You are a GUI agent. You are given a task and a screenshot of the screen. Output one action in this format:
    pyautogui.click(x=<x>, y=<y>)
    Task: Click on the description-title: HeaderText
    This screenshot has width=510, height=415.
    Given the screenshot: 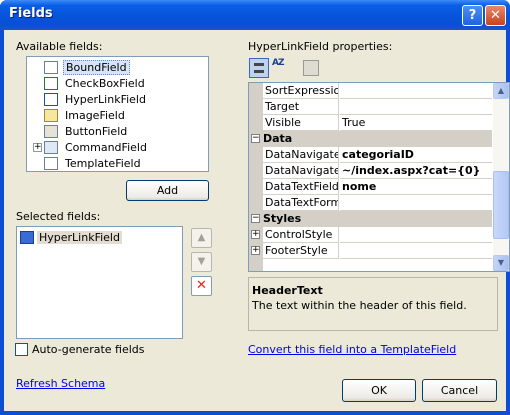 What is the action you would take?
    pyautogui.click(x=287, y=290)
    